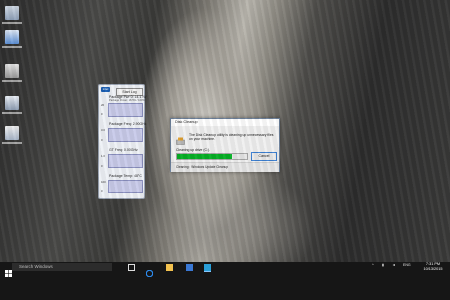 The image size is (450, 300). I want to click on cleaning-label: Cleaning: Windows Update Cleanup, so click(202, 167).